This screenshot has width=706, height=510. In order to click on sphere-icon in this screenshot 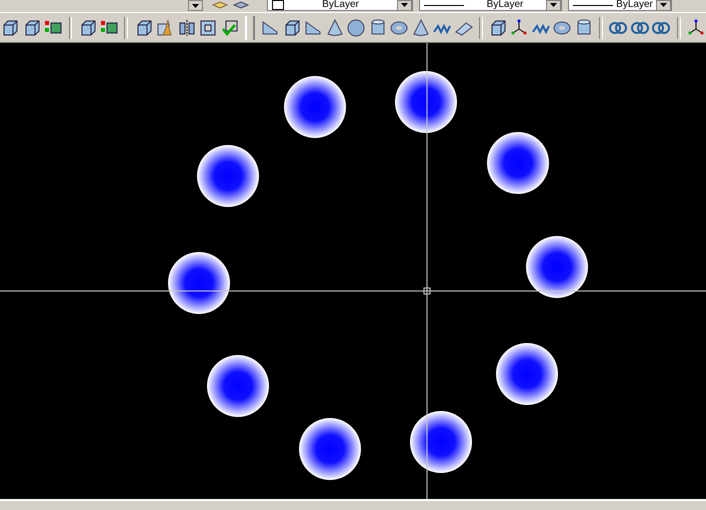, I will do `click(356, 27)`.